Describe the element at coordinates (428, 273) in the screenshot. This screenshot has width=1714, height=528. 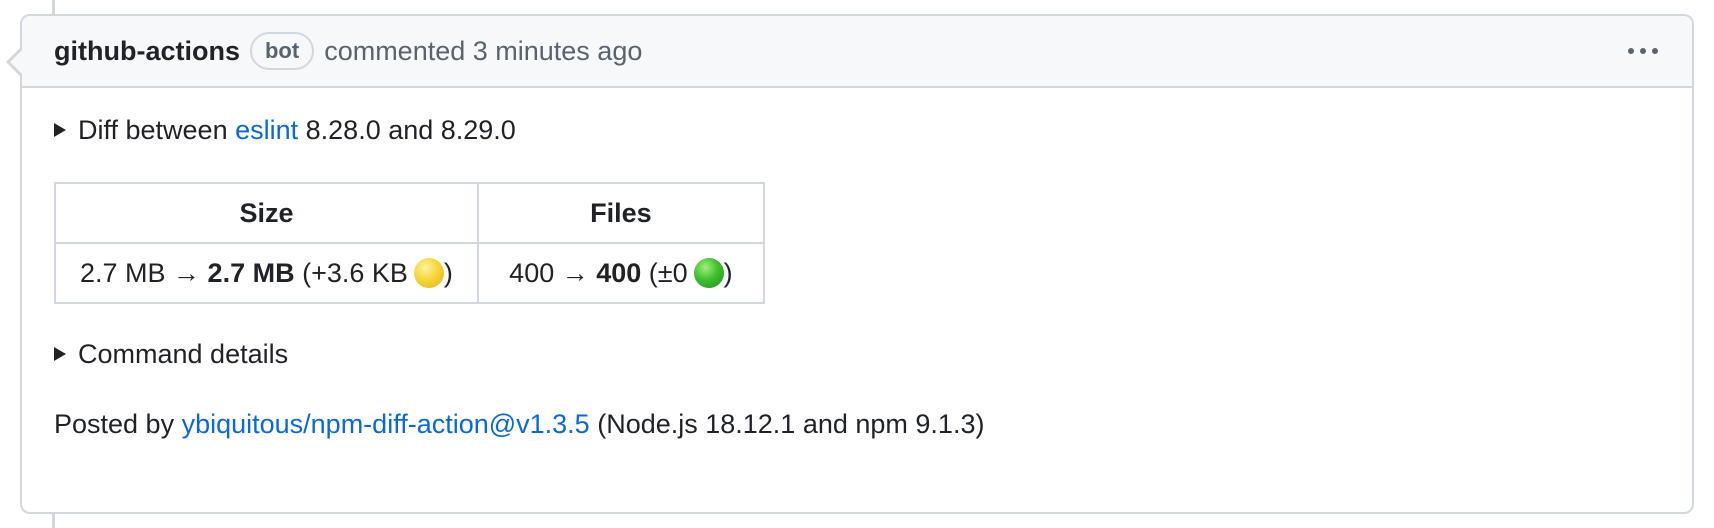
I see `yellow-circle-icon` at that location.